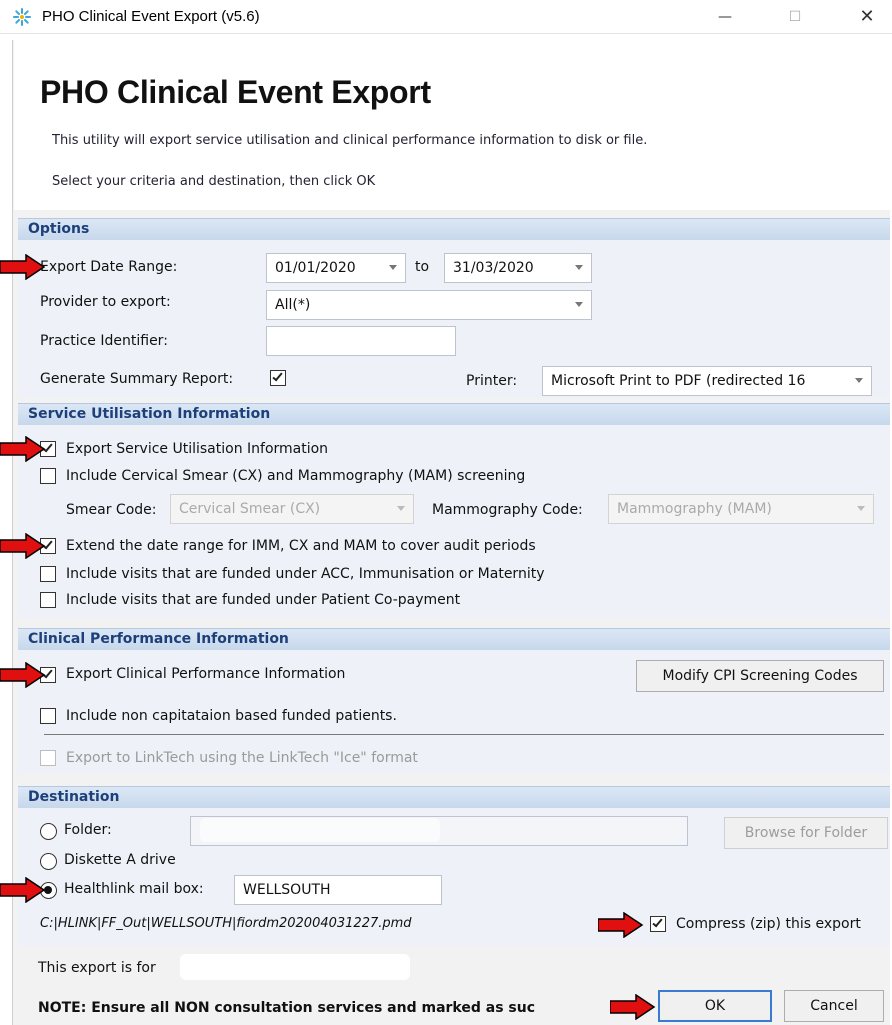 This screenshot has width=892, height=1025. What do you see at coordinates (235, 92) in the screenshot?
I see `page-title: PHO Clinical Event Export` at bounding box center [235, 92].